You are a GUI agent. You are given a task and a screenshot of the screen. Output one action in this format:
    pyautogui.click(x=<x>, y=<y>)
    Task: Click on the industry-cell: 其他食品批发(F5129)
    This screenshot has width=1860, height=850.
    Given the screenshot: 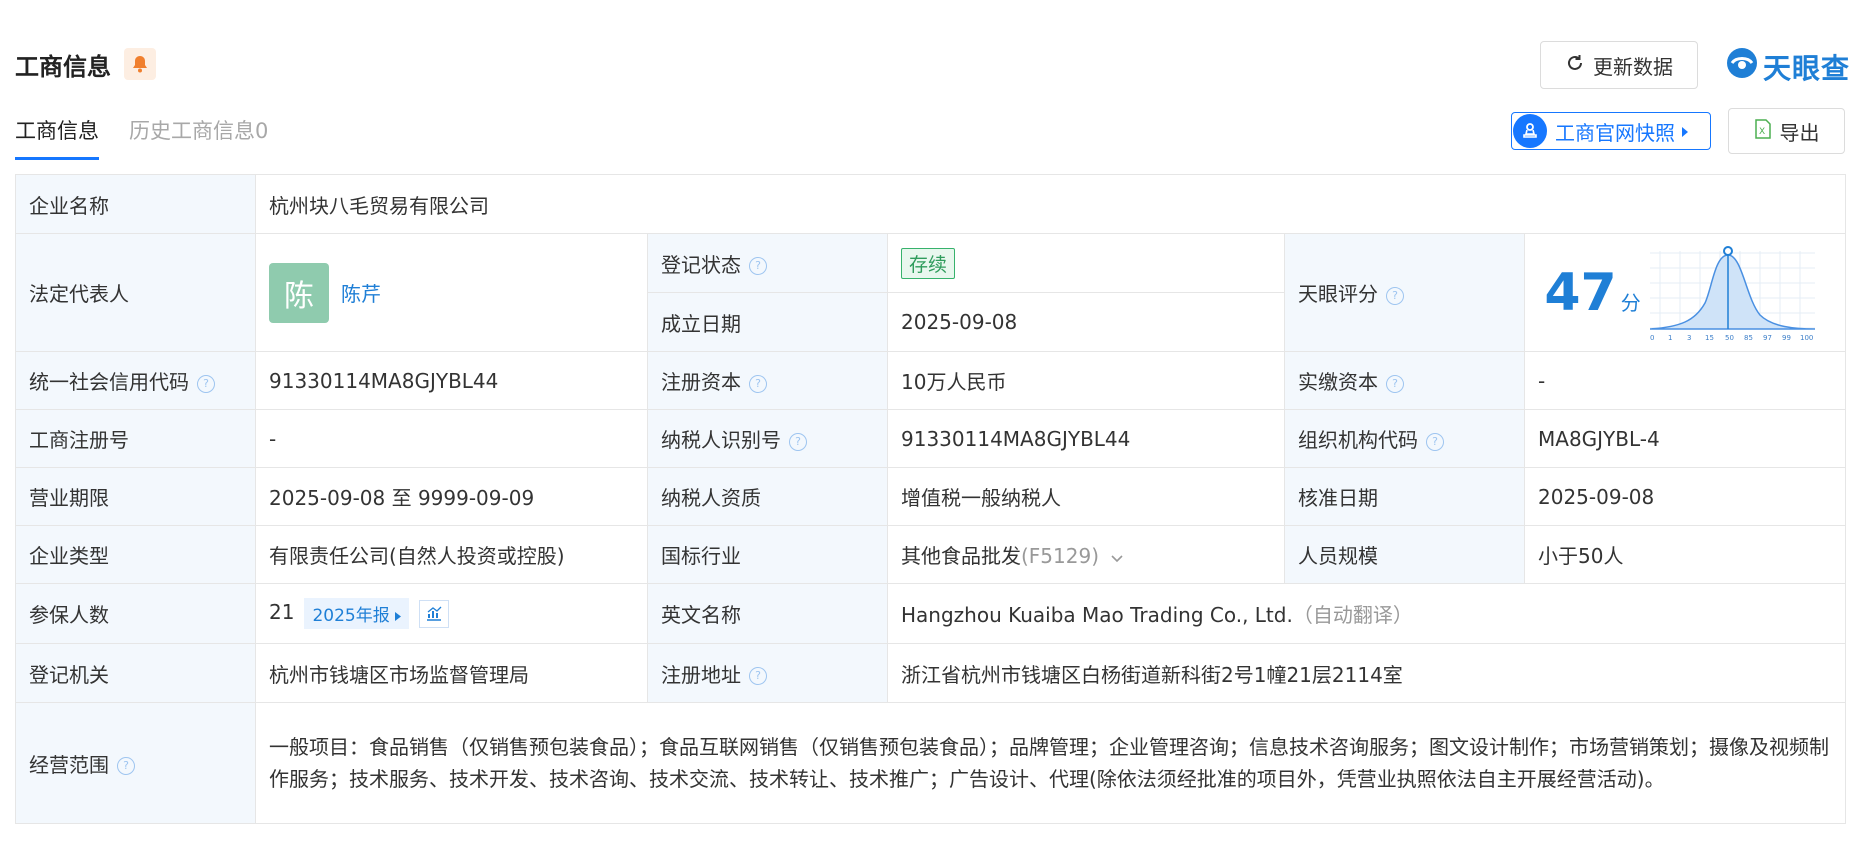 What is the action you would take?
    pyautogui.click(x=1086, y=554)
    